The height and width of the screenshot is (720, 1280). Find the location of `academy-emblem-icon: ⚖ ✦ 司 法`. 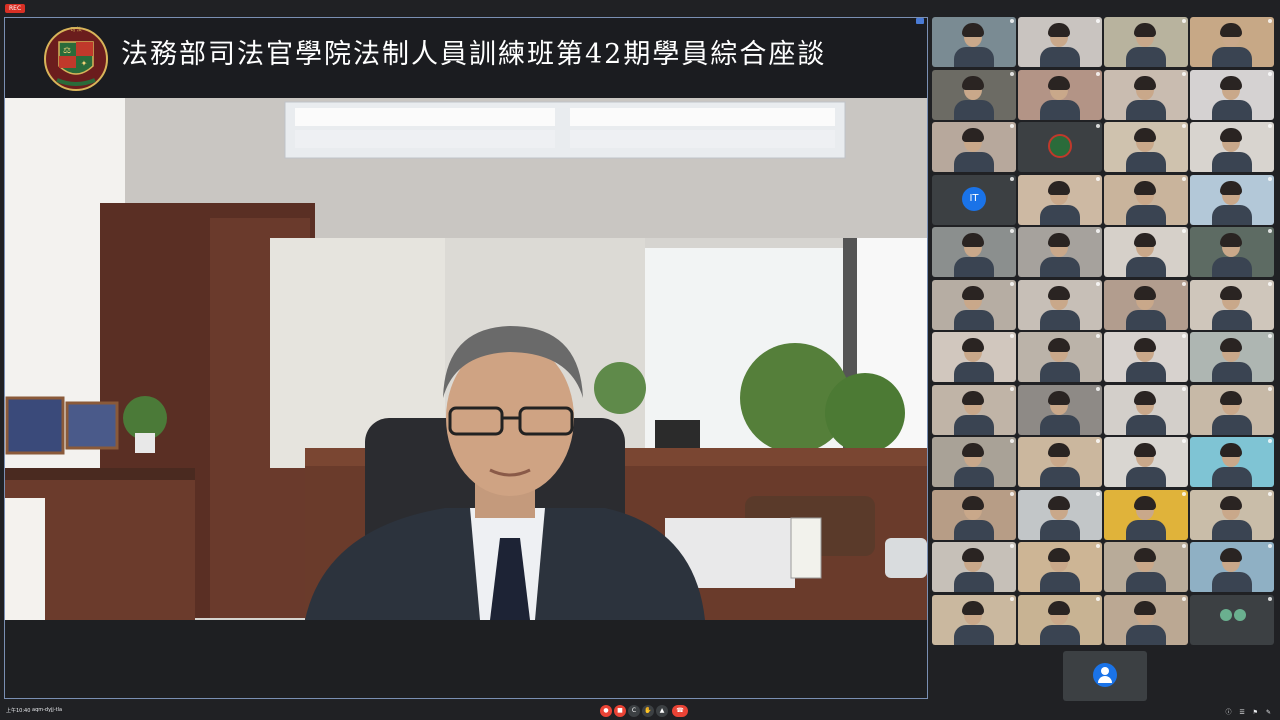

academy-emblem-icon: ⚖ ✦ 司 法 is located at coordinates (76, 58).